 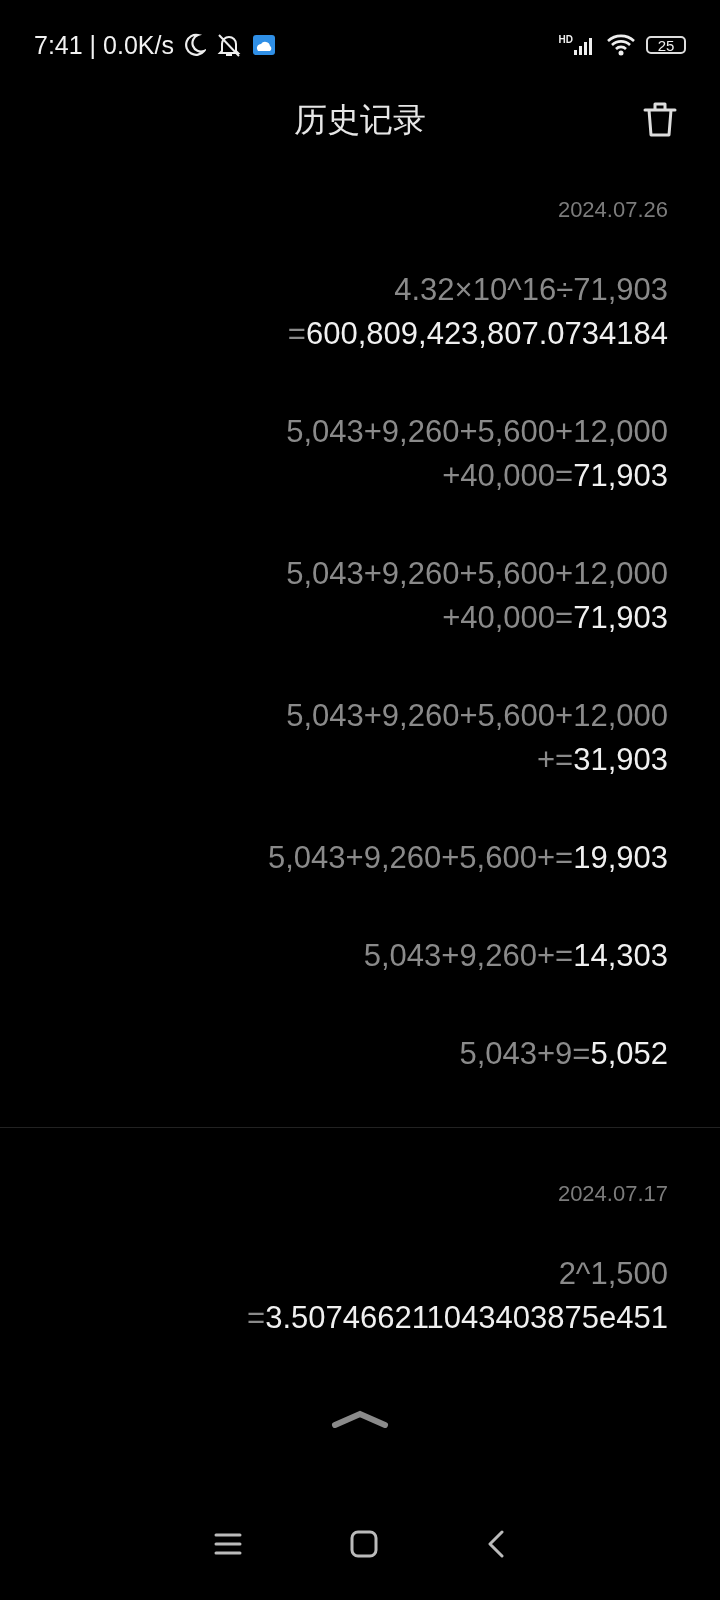 I want to click on date-header: 2024.07.26, so click(x=612, y=210).